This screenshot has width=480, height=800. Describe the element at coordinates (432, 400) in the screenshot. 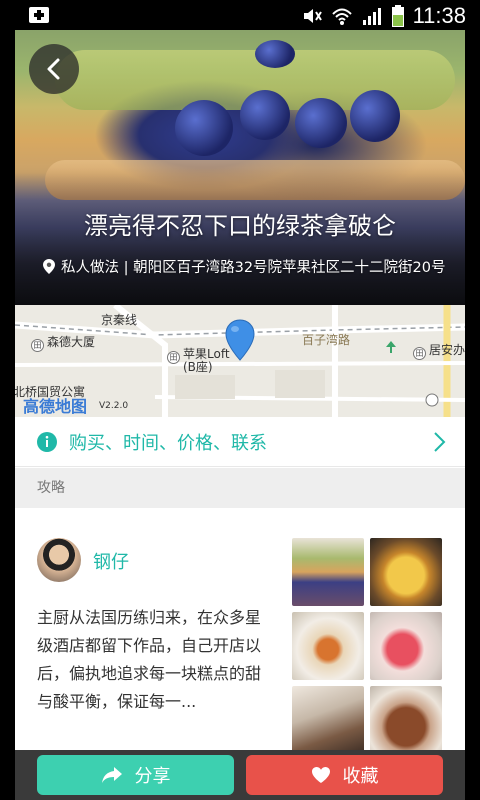

I see `map-poi-icon` at that location.